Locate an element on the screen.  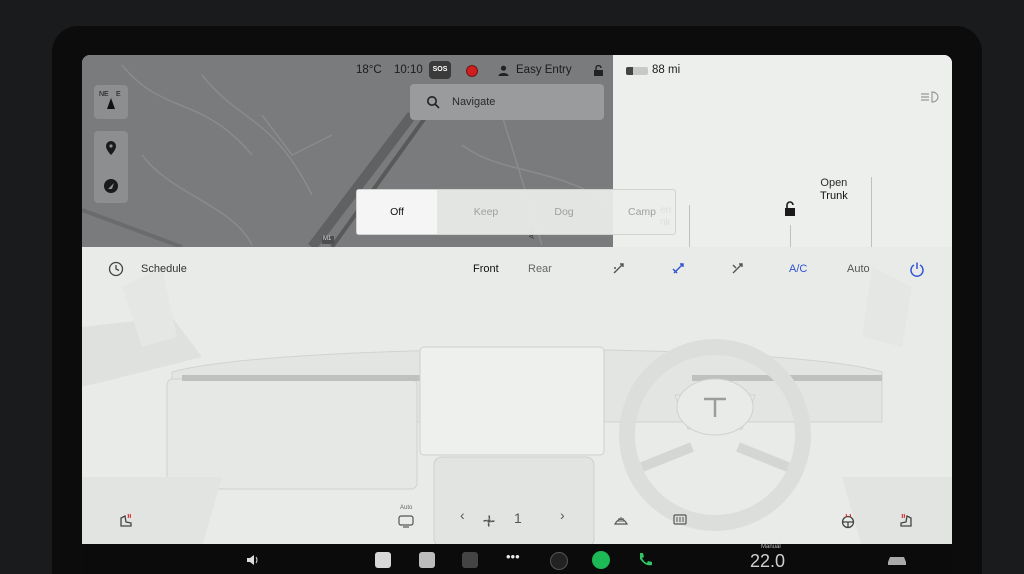
user-profile-icon is located at coordinates (503, 70).